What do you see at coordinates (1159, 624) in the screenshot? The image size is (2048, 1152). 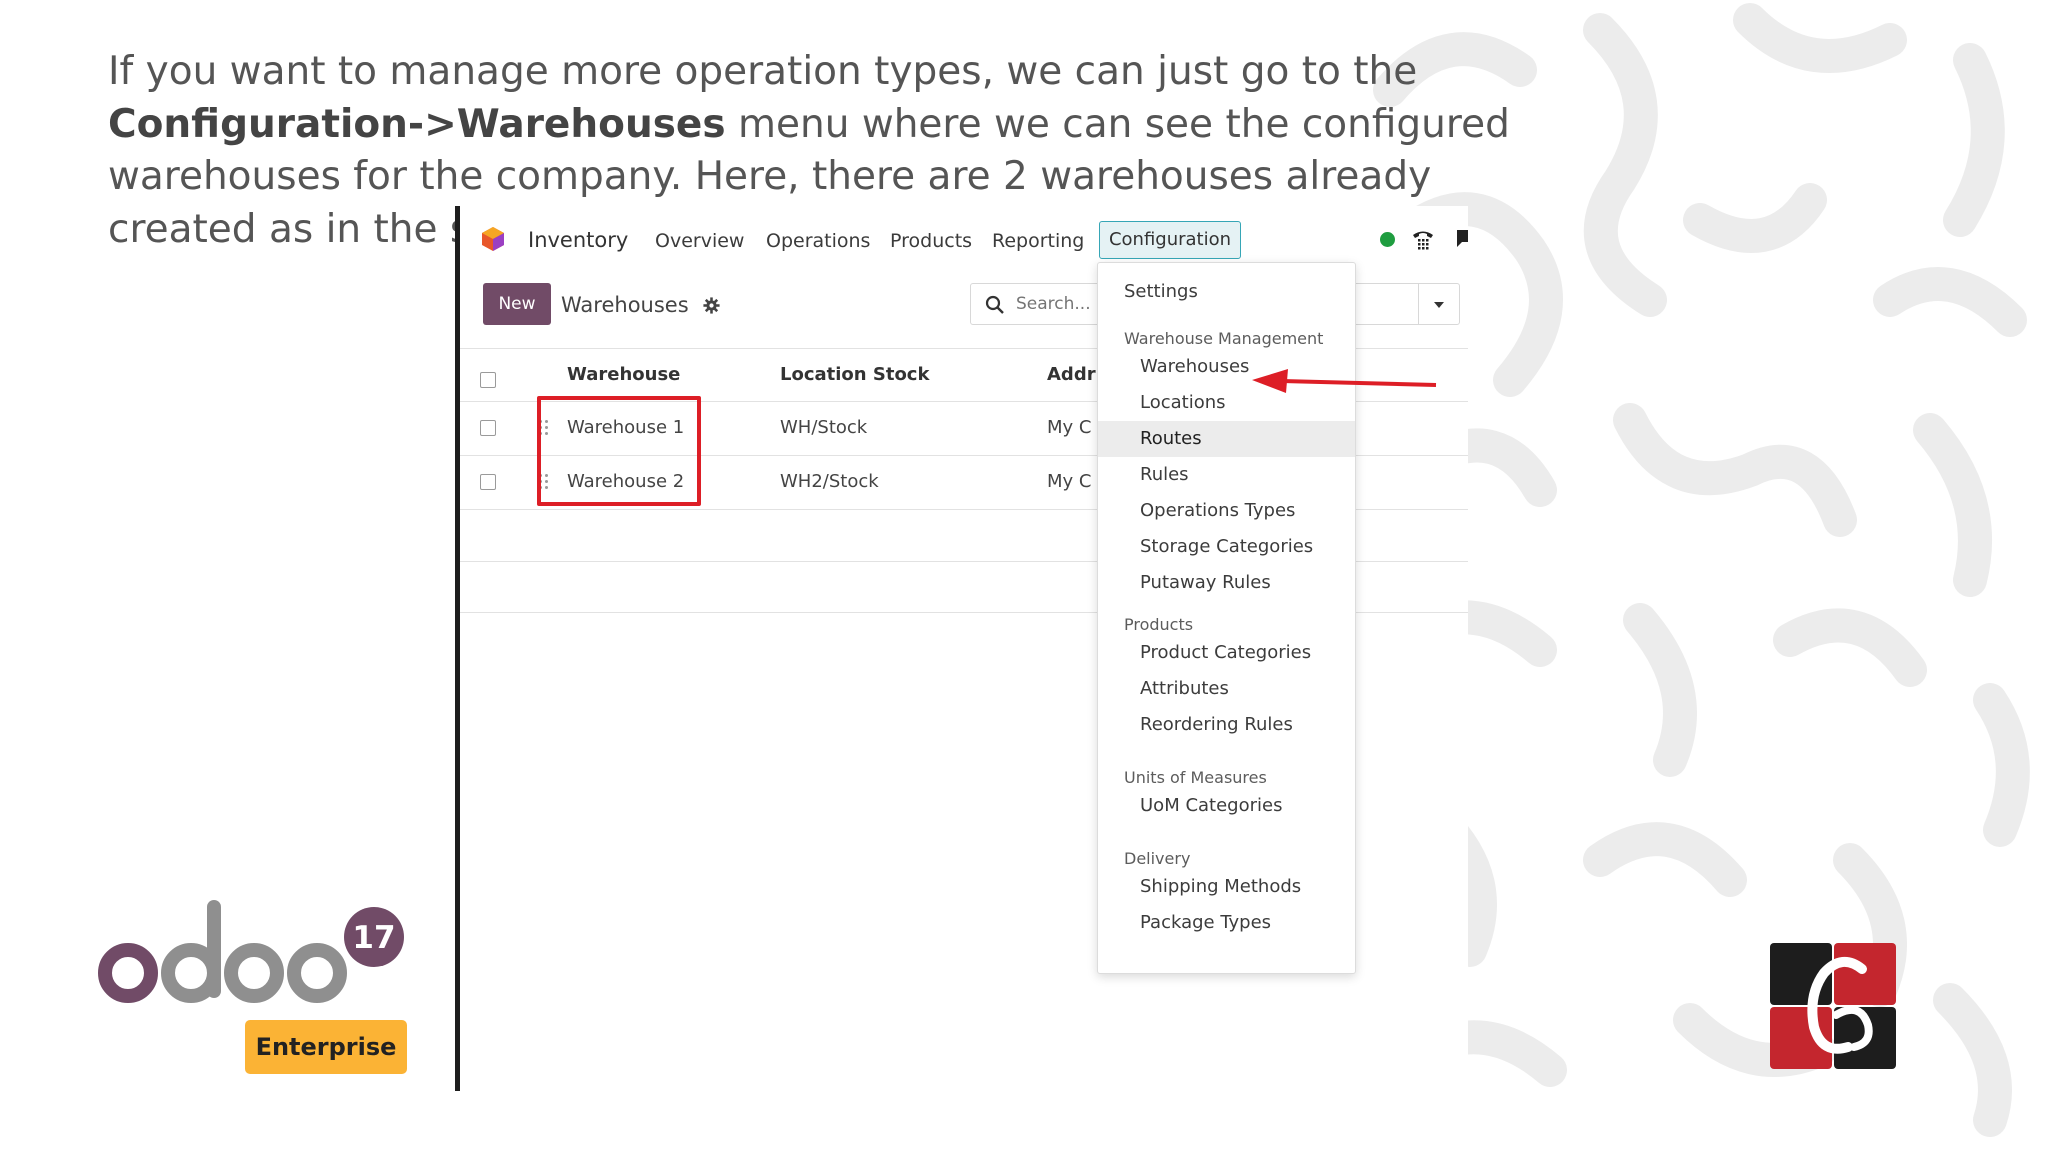 I see `menu-section-products: Products` at bounding box center [1159, 624].